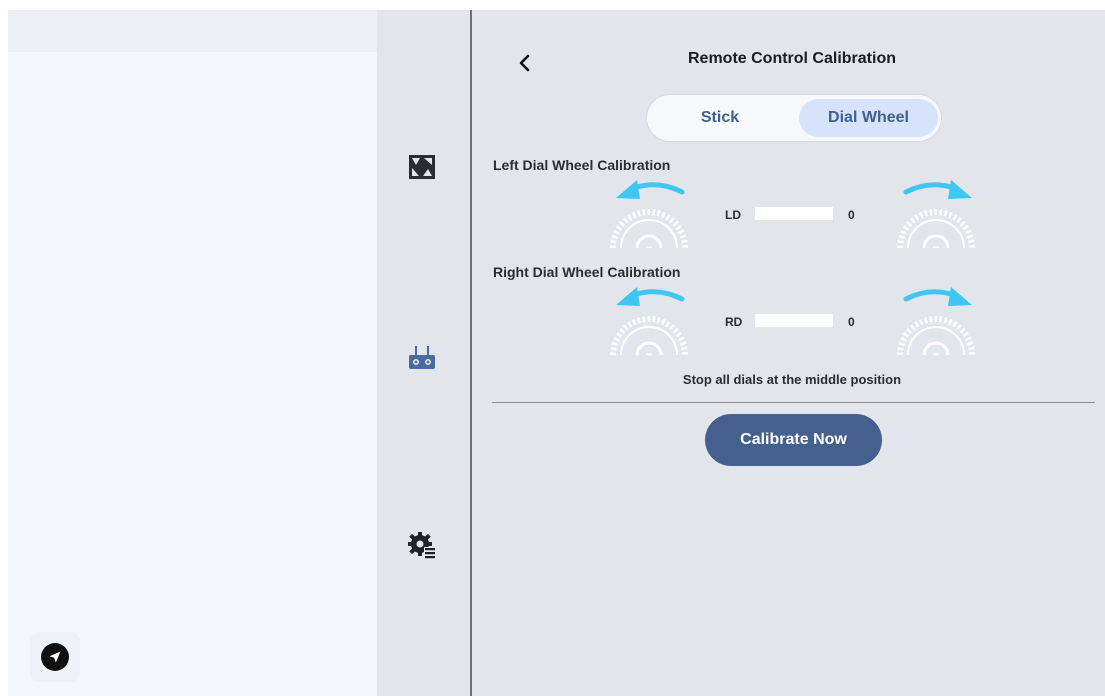 The height and width of the screenshot is (696, 1105). I want to click on settings-nav-rail, so click(423, 353).